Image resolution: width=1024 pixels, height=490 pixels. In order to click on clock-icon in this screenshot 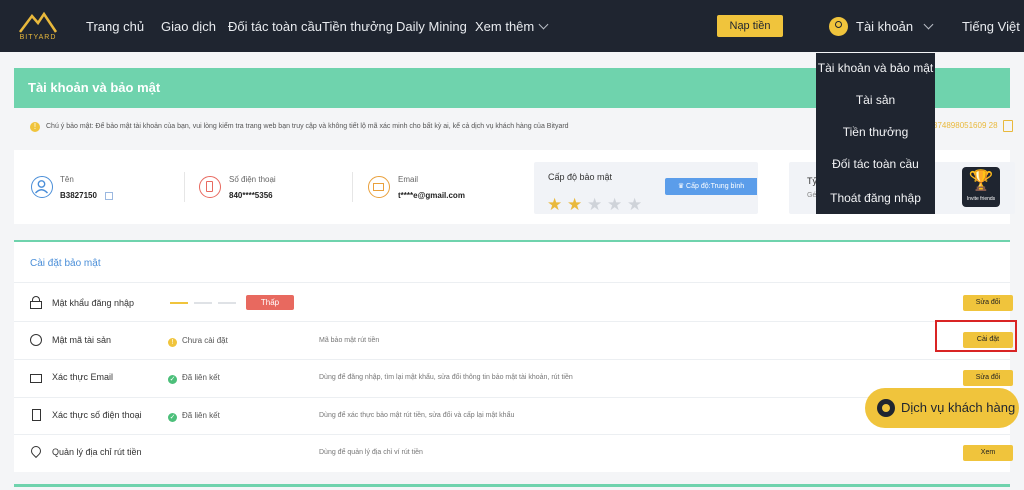, I will do `click(36, 340)`.